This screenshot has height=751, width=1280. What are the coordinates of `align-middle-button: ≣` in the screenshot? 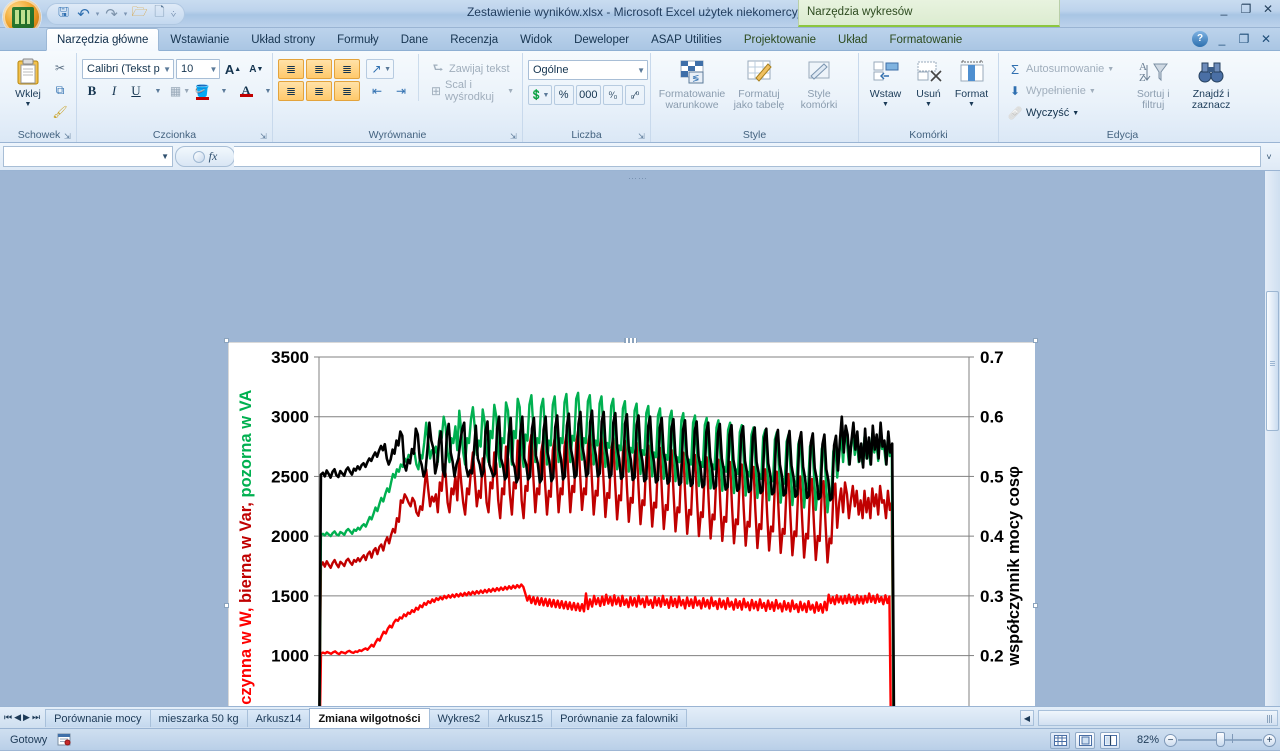 It's located at (319, 69).